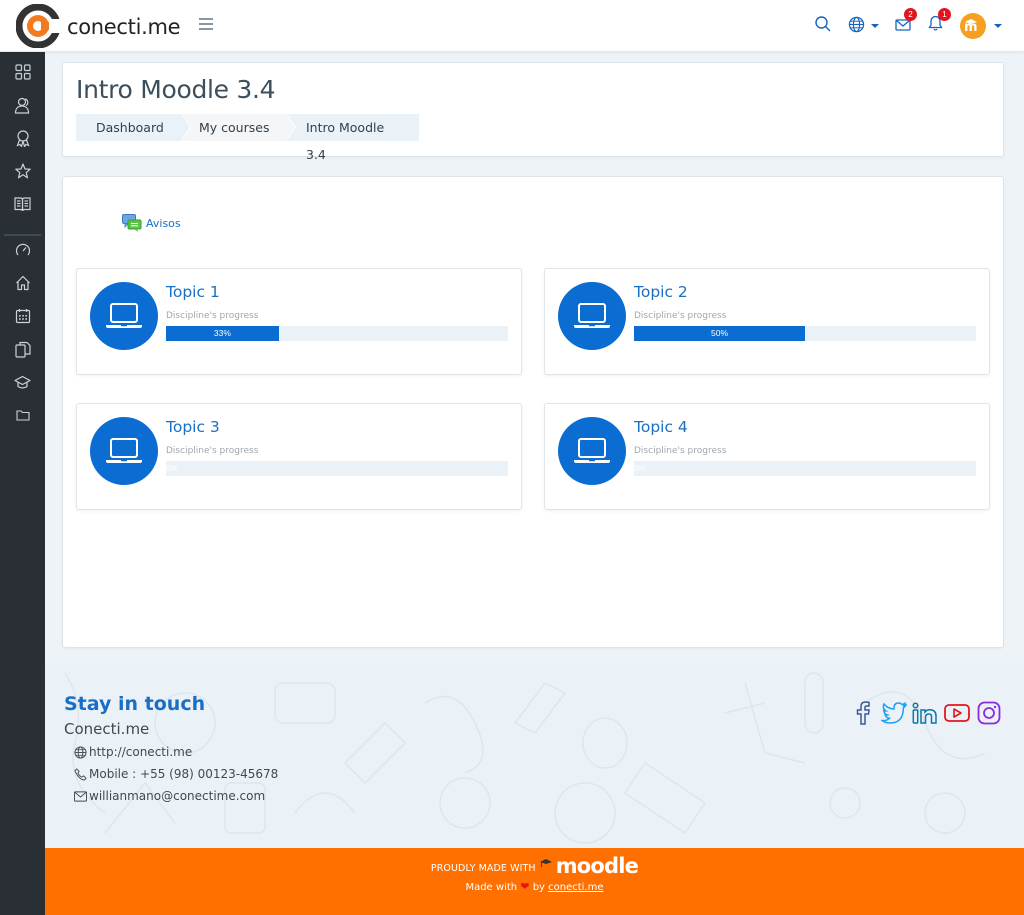 The image size is (1024, 915). I want to click on messages-button: 2, so click(906, 23).